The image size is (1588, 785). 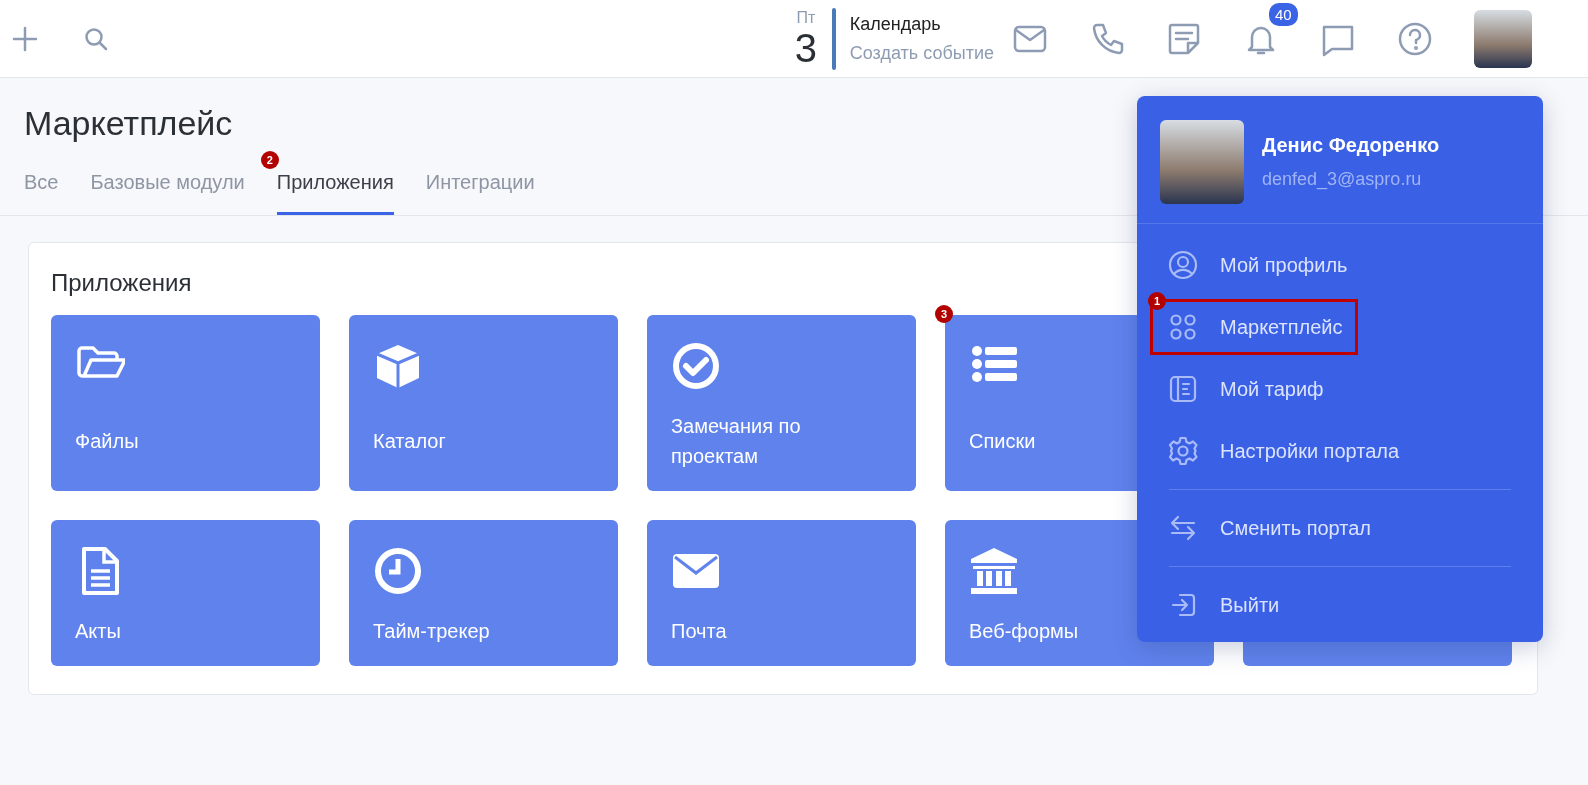 What do you see at coordinates (805, 47) in the screenshot?
I see `day-number: 3` at bounding box center [805, 47].